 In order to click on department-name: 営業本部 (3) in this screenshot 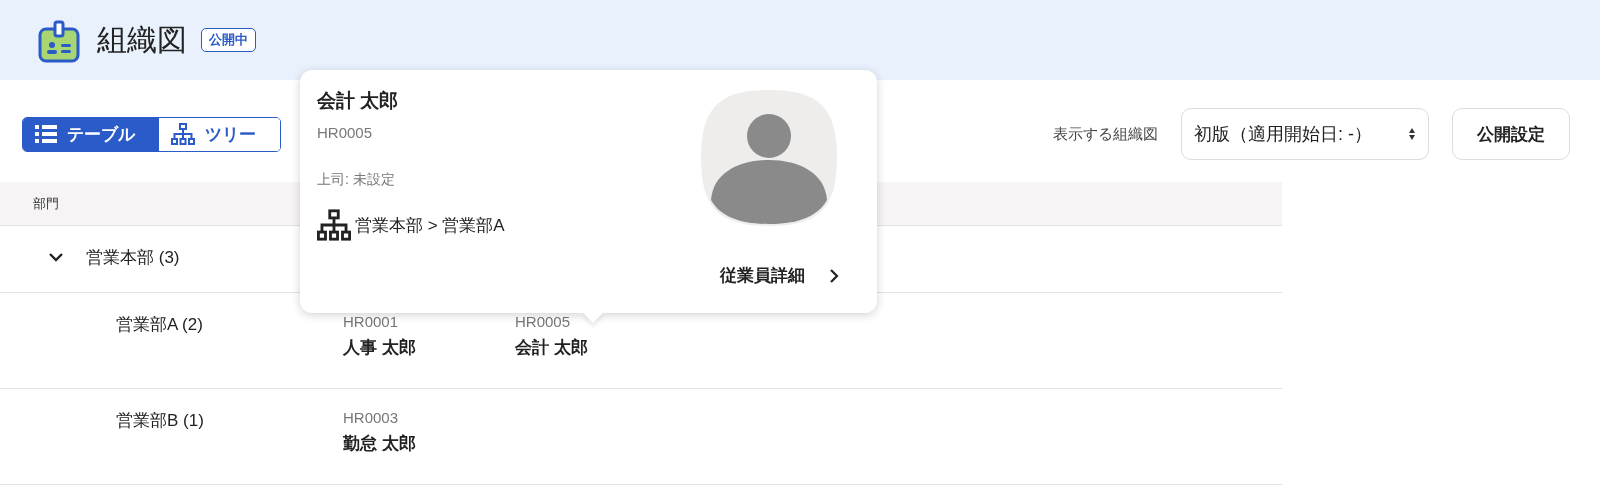, I will do `click(133, 258)`.